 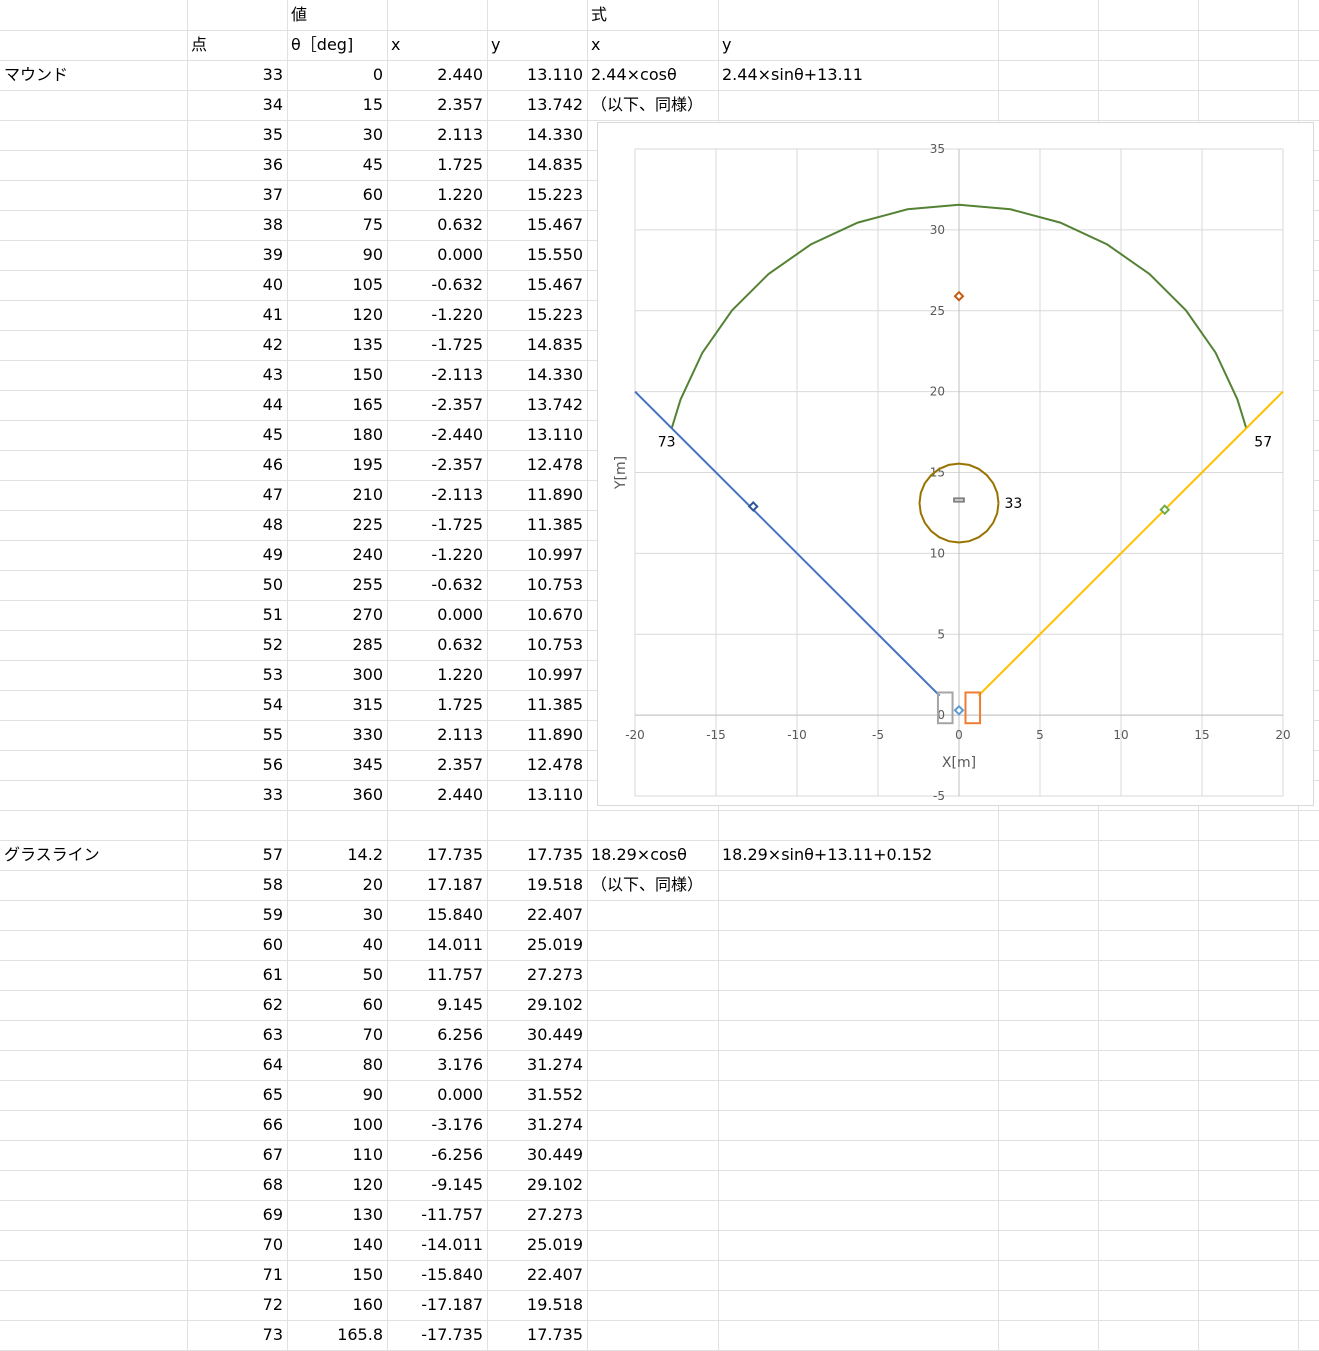 What do you see at coordinates (237, 104) in the screenshot?
I see `table-cell: 34` at bounding box center [237, 104].